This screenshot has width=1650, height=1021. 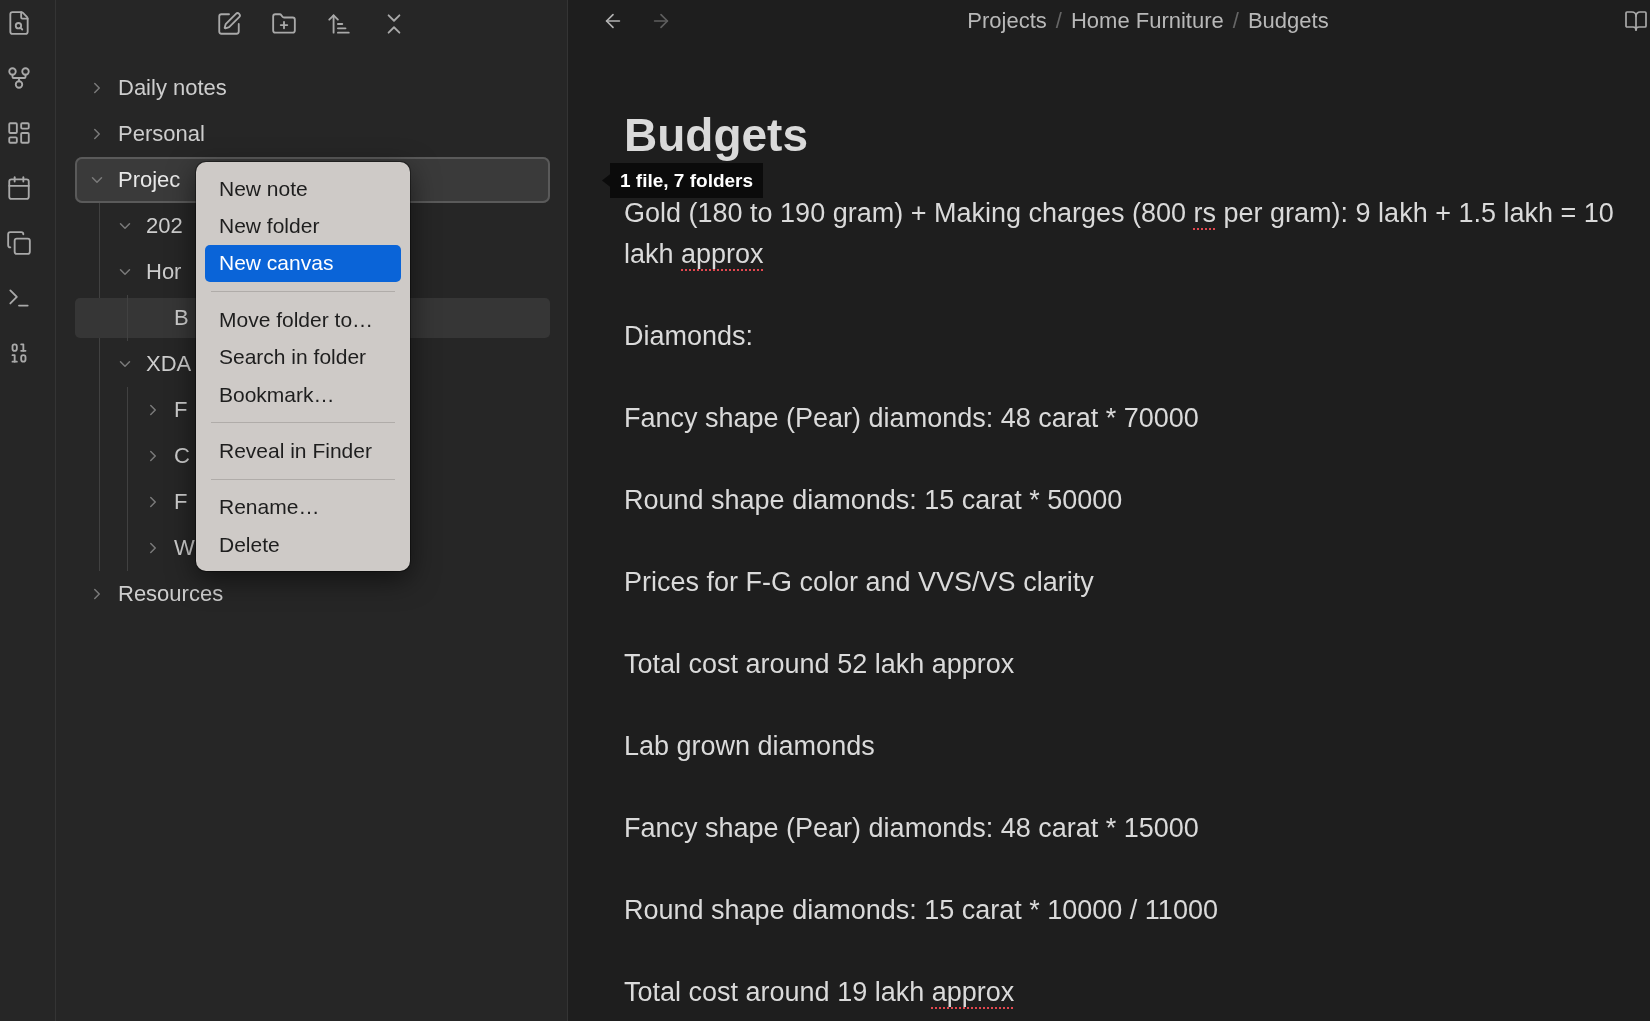 What do you see at coordinates (689, 336) in the screenshot?
I see `note-paragraph: Diamonds:` at bounding box center [689, 336].